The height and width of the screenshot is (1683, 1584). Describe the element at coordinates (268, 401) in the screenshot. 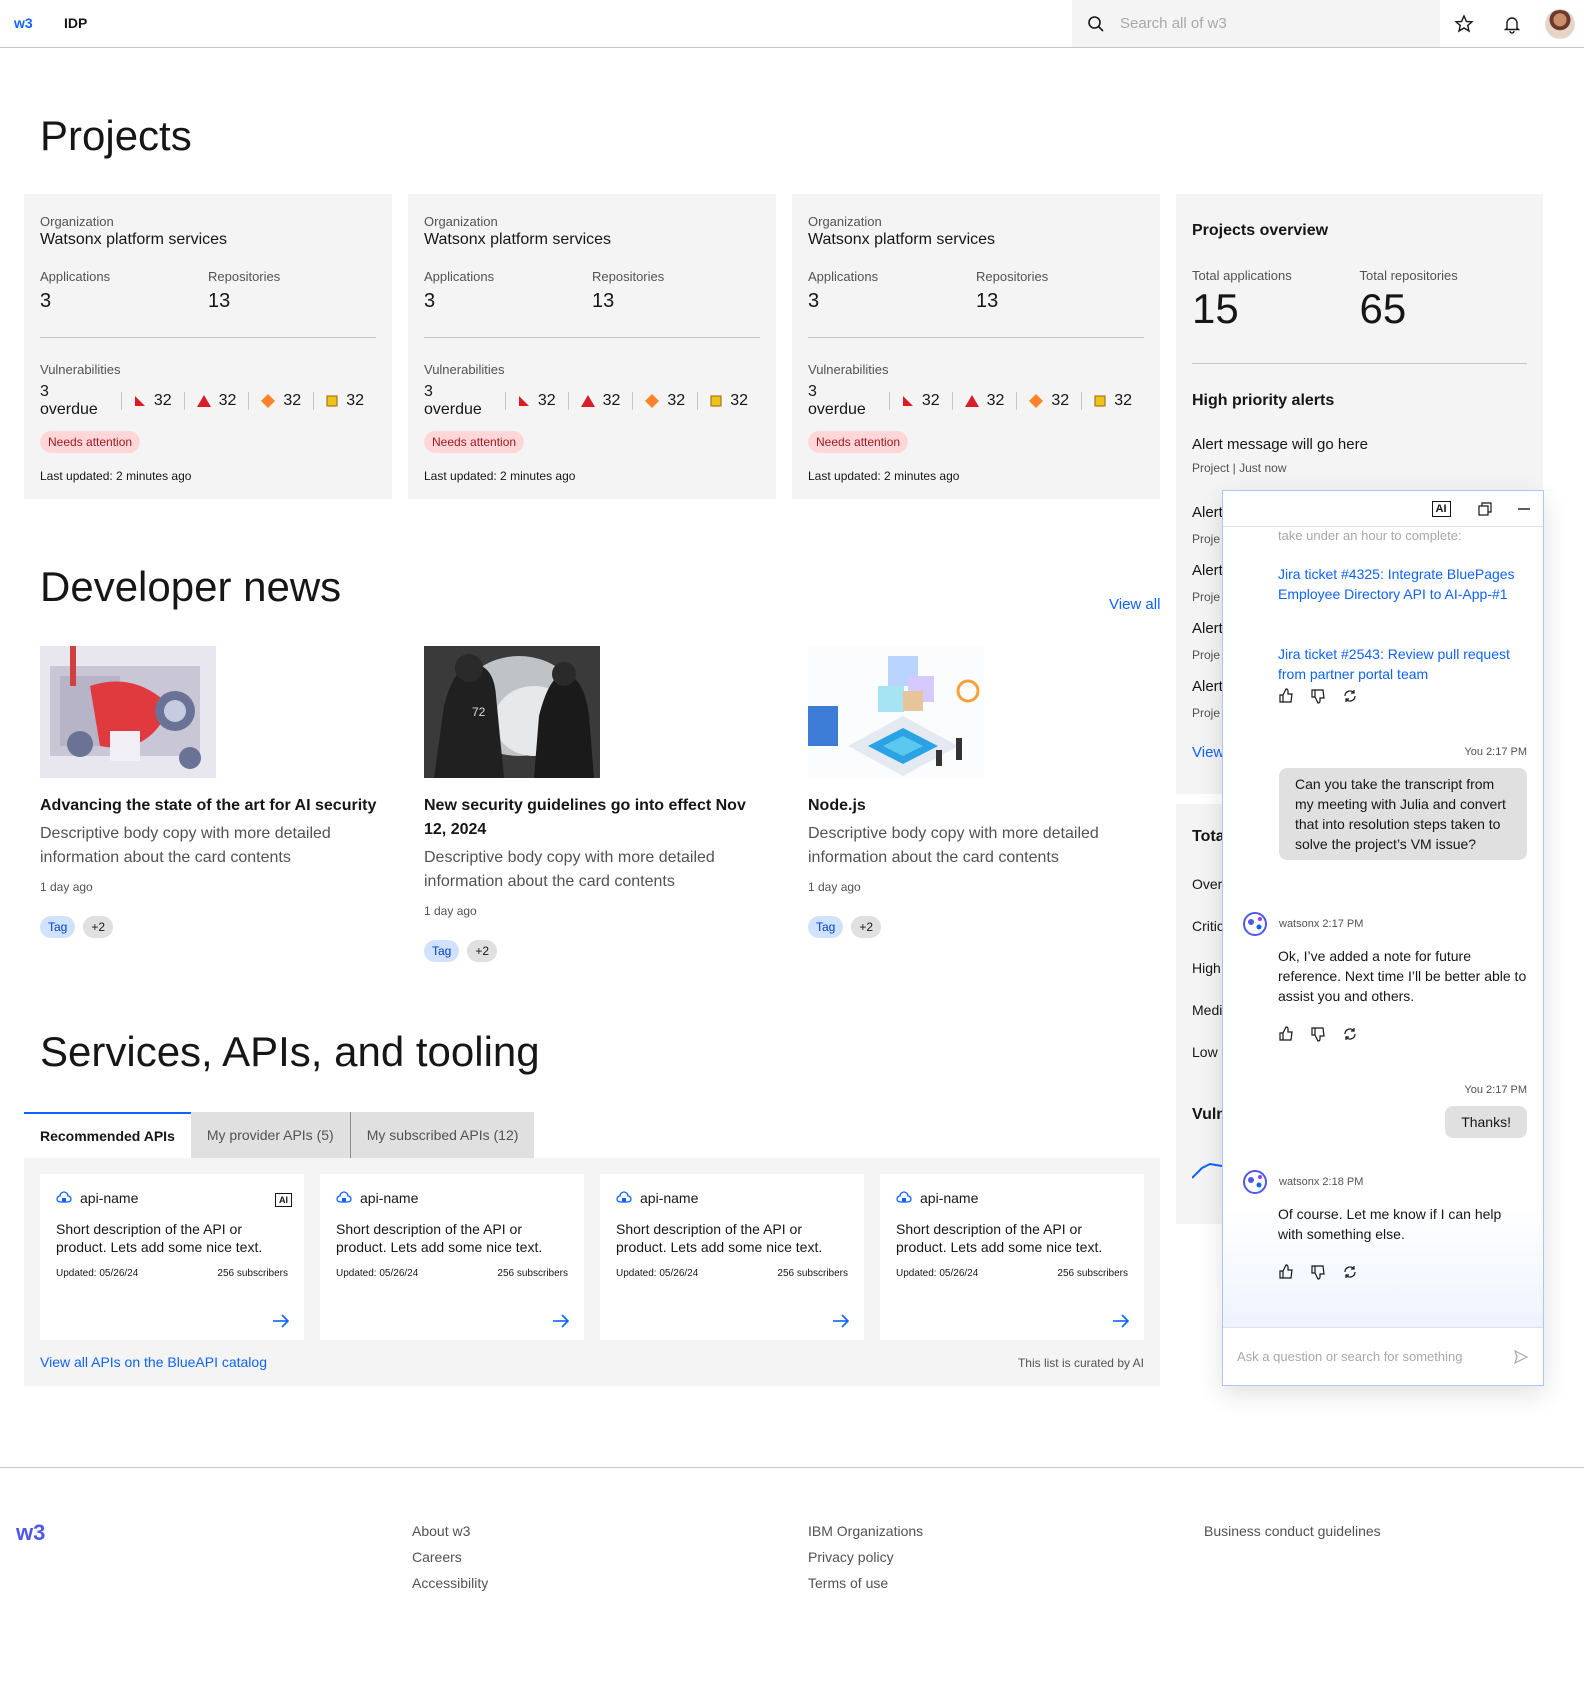

I see `medium-severity-icon` at that location.